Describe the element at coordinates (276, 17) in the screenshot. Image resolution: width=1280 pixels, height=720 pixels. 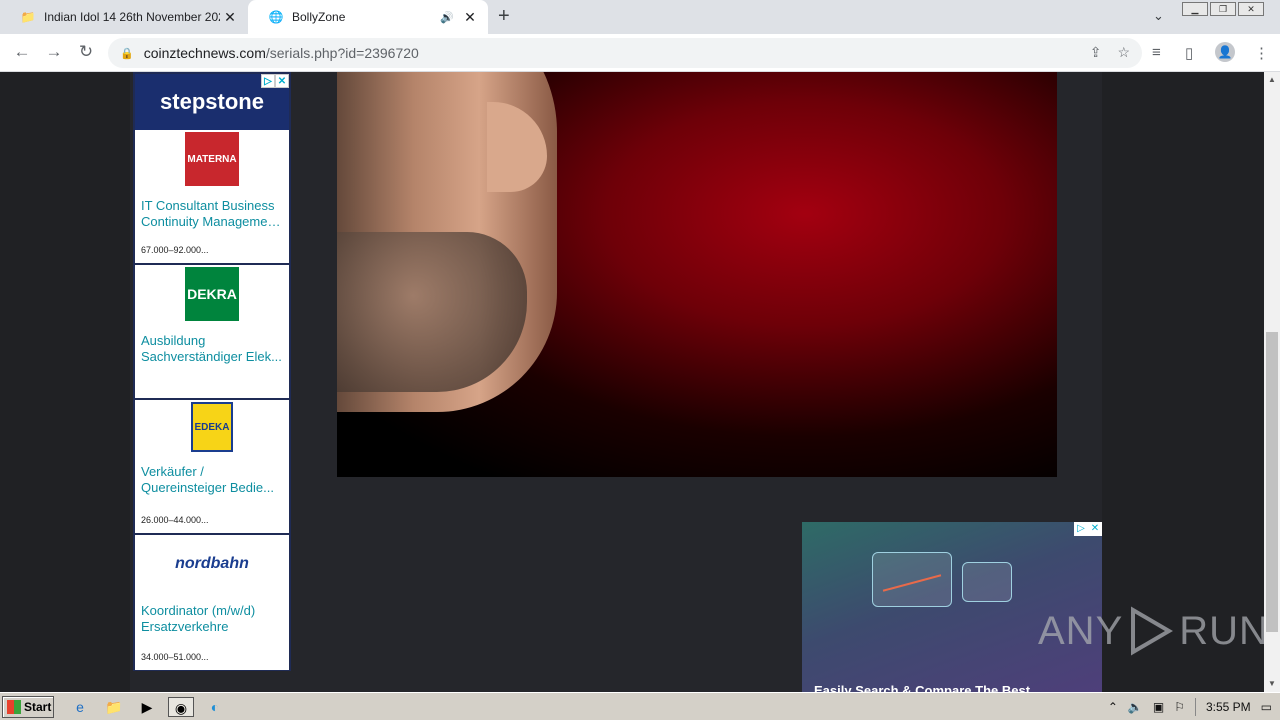
I see `globe-icon: 🌐` at that location.